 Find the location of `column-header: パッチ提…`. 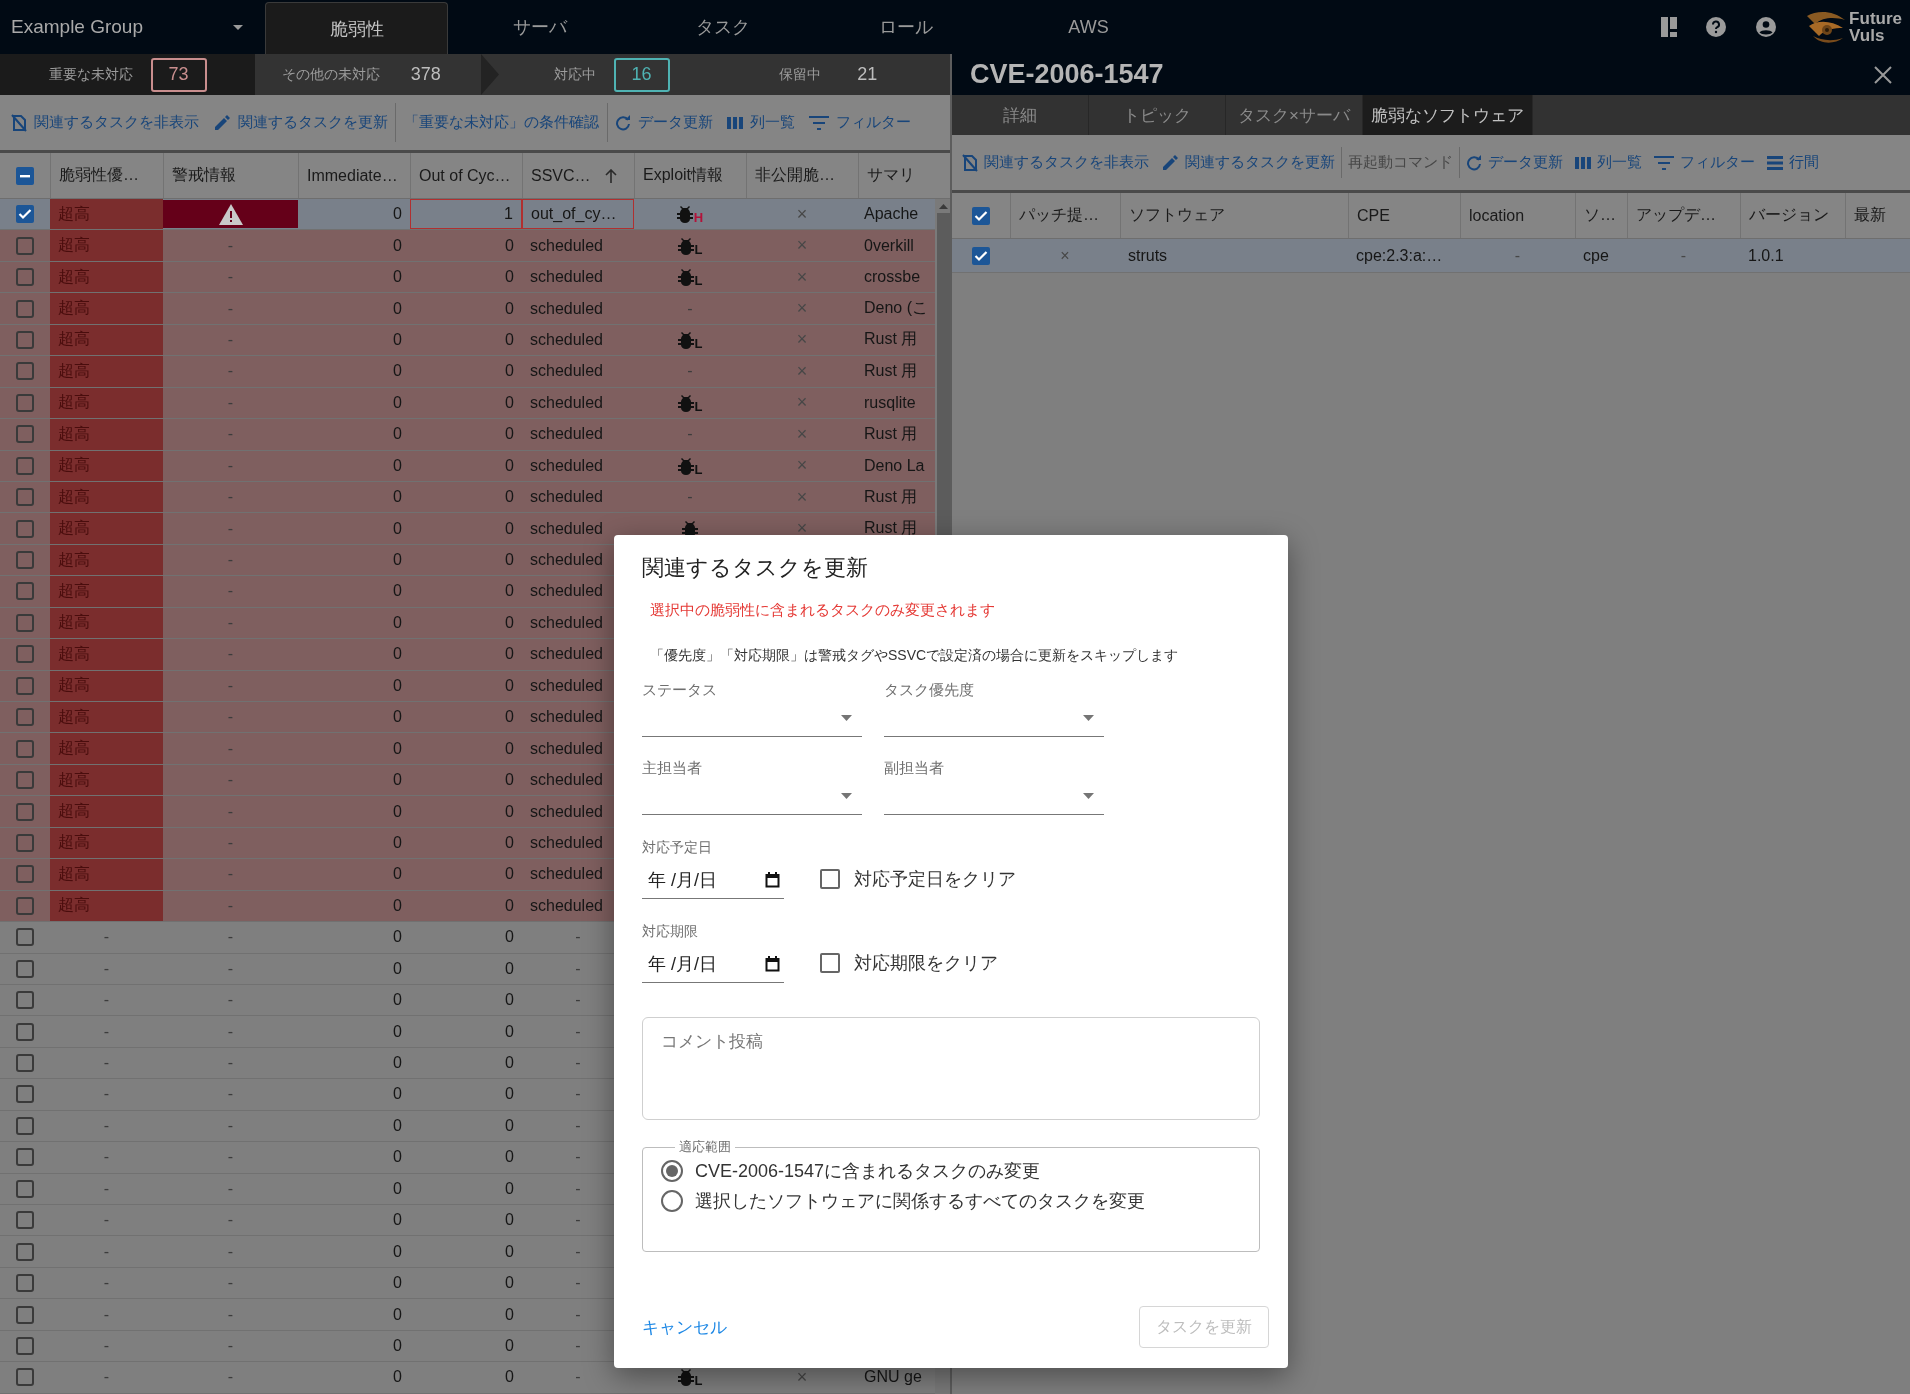

column-header: パッチ提… is located at coordinates (1065, 215).